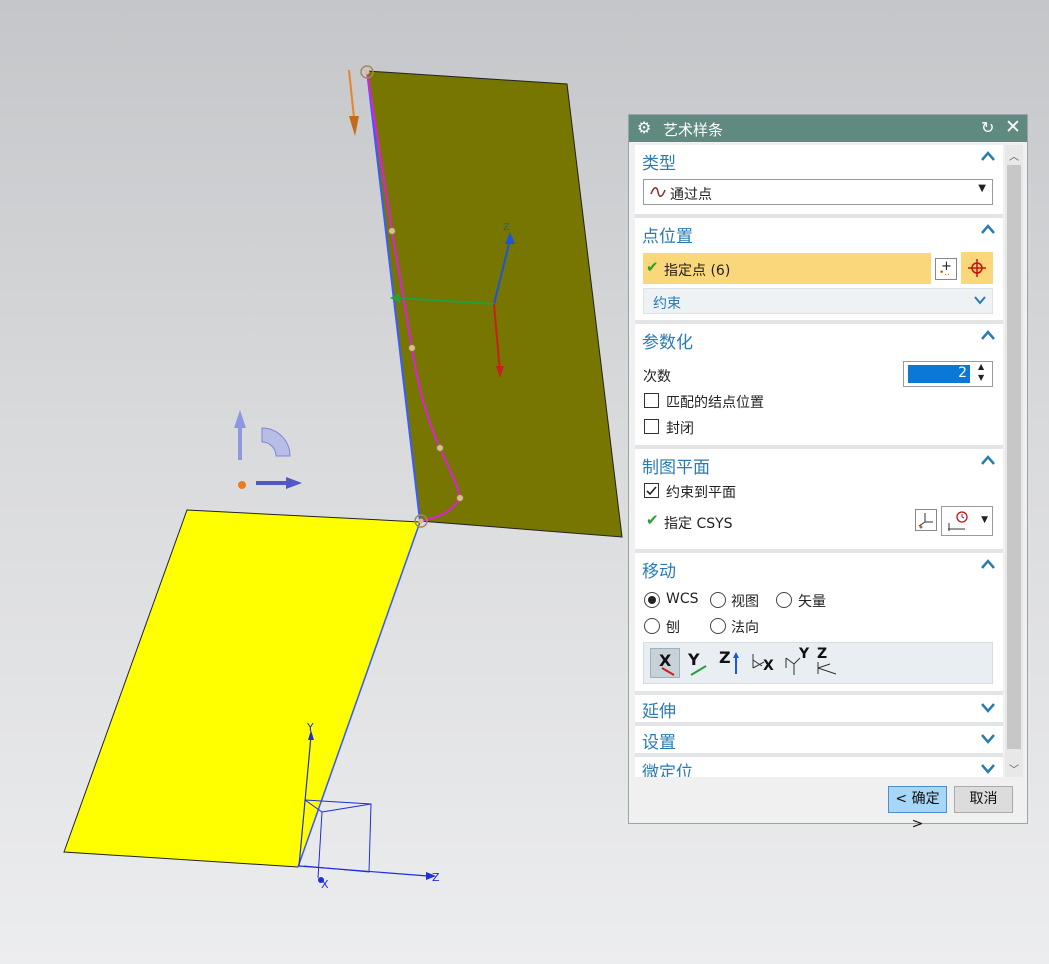 The width and height of the screenshot is (1049, 964). I want to click on radio-view-label: 视图, so click(745, 602).